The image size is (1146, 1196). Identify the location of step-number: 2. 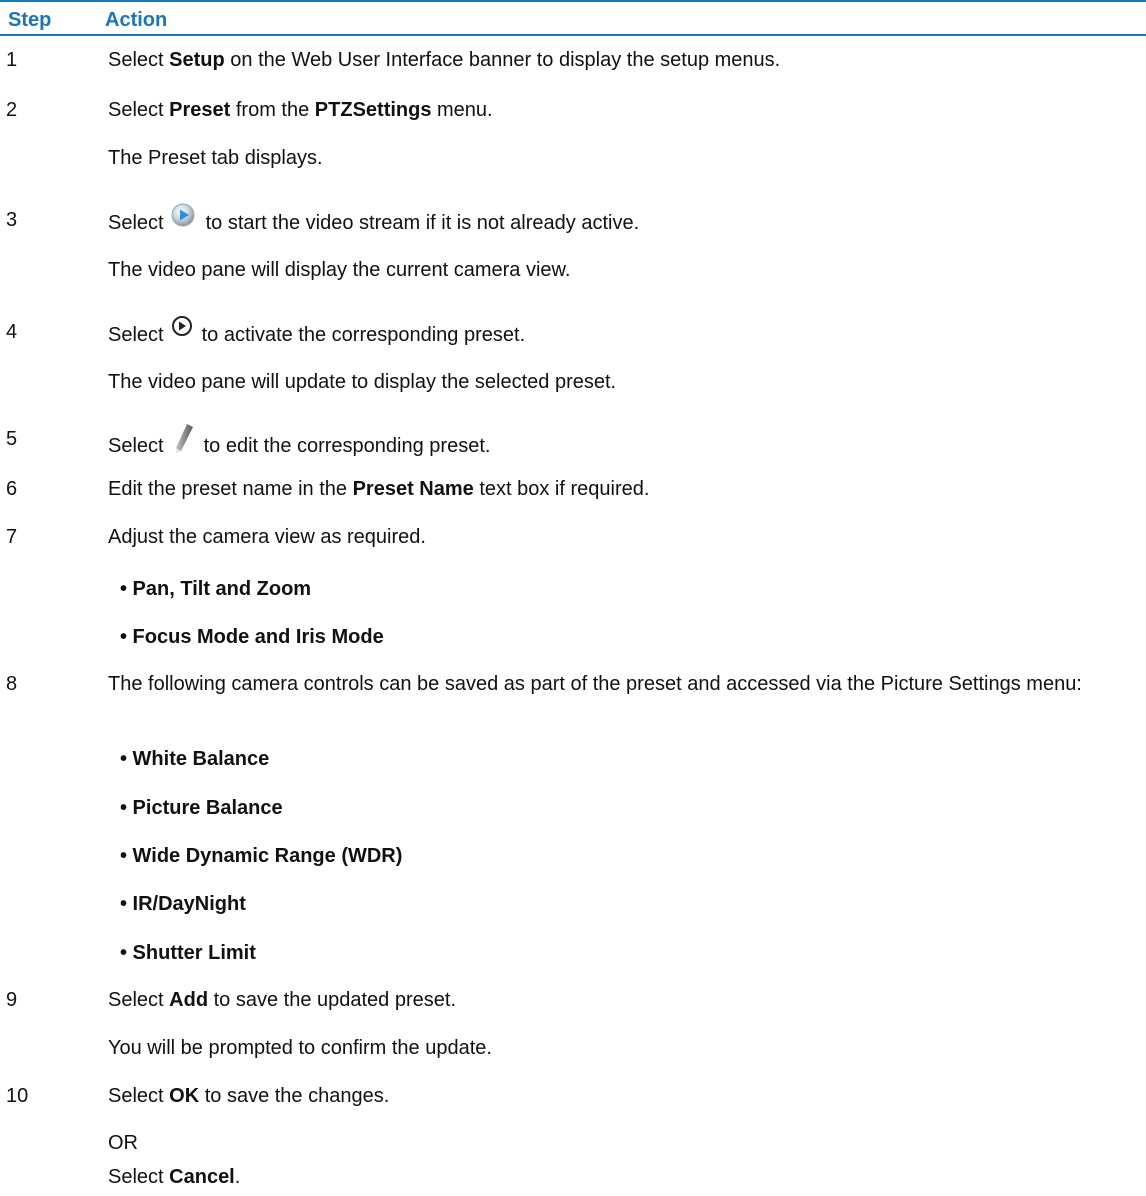
(12, 110).